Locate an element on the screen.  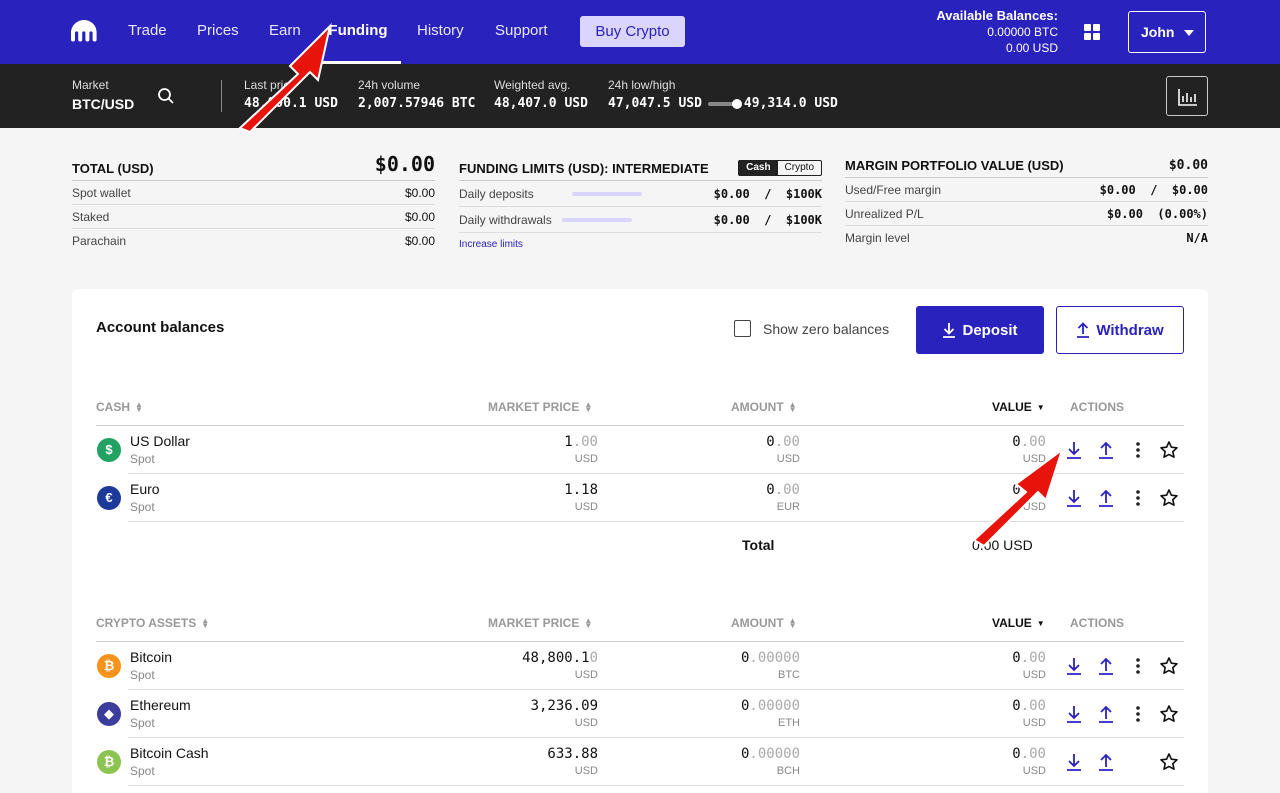
header-actions: ACTIONS is located at coordinates (1097, 623).